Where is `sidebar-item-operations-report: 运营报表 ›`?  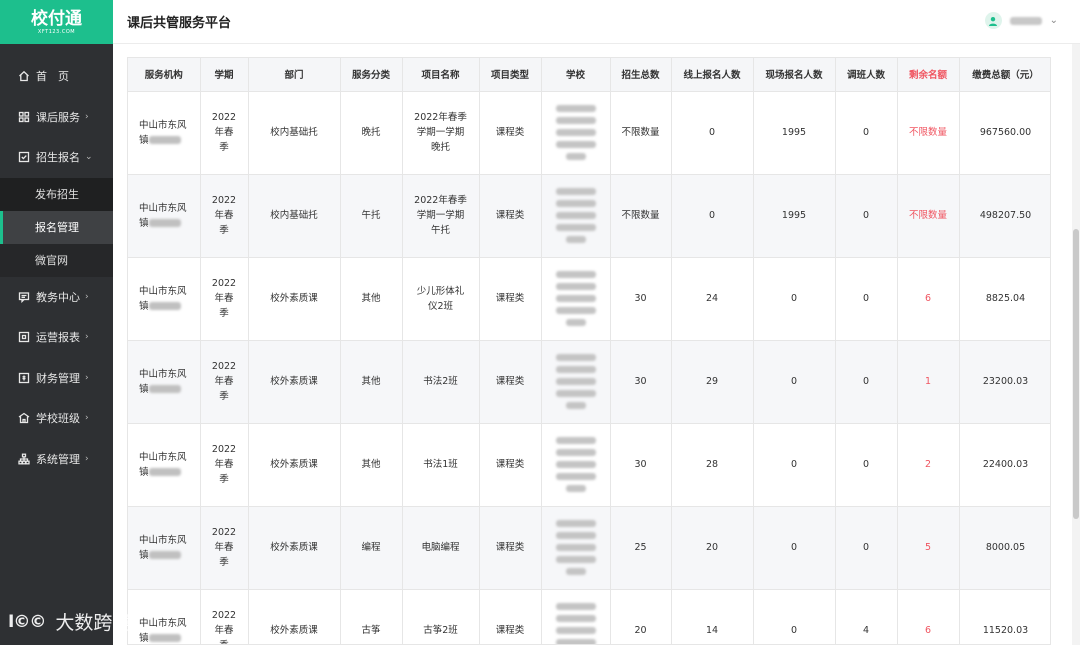 sidebar-item-operations-report: 运营报表 › is located at coordinates (56, 337).